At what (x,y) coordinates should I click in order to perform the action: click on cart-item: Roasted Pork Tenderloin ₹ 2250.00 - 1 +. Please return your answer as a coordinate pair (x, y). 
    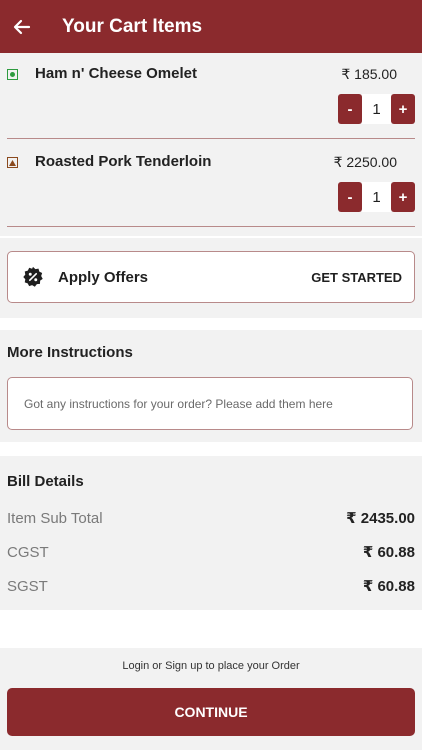
    Looking at the image, I should click on (211, 184).